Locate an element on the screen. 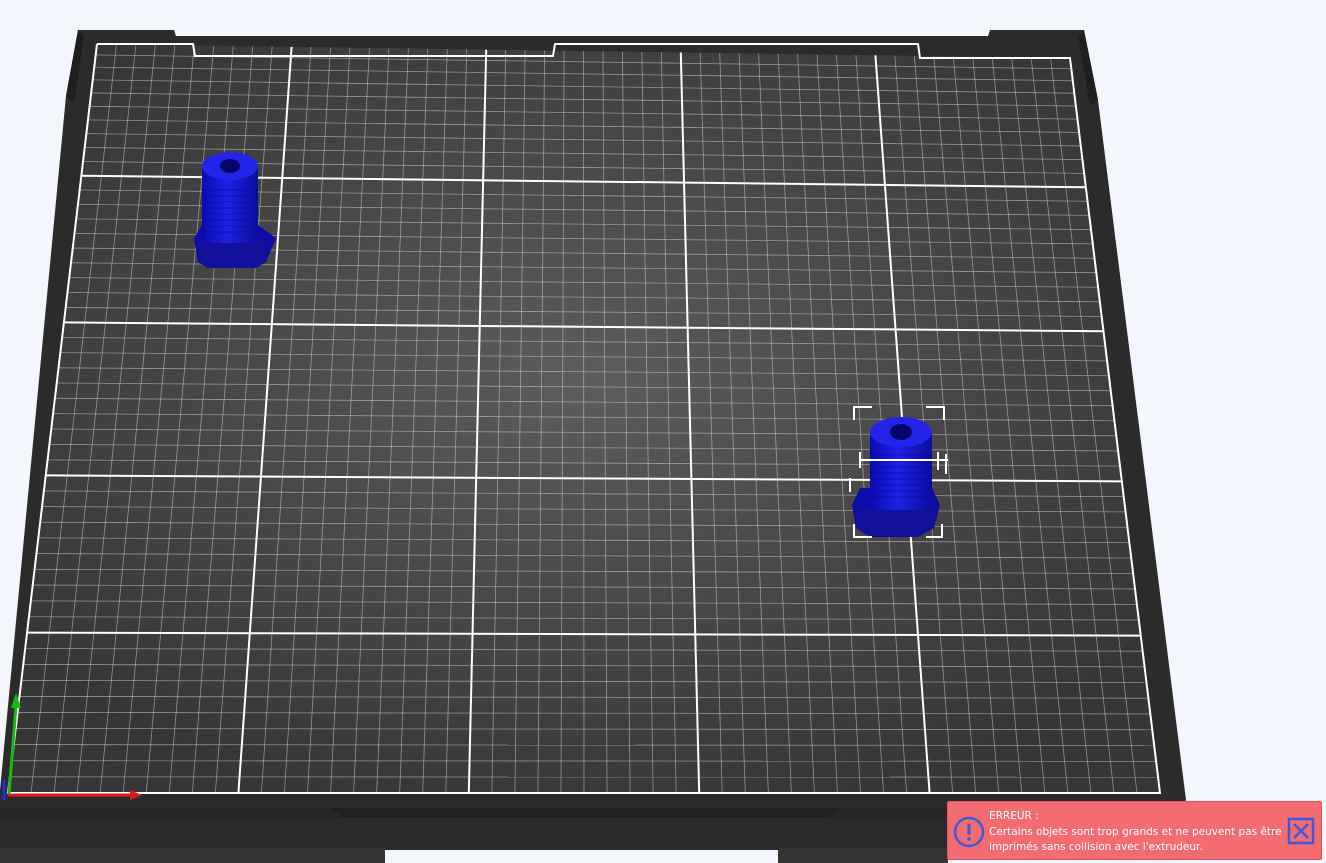 The height and width of the screenshot is (863, 1326). notification-title: ERREUR : is located at coordinates (1014, 816).